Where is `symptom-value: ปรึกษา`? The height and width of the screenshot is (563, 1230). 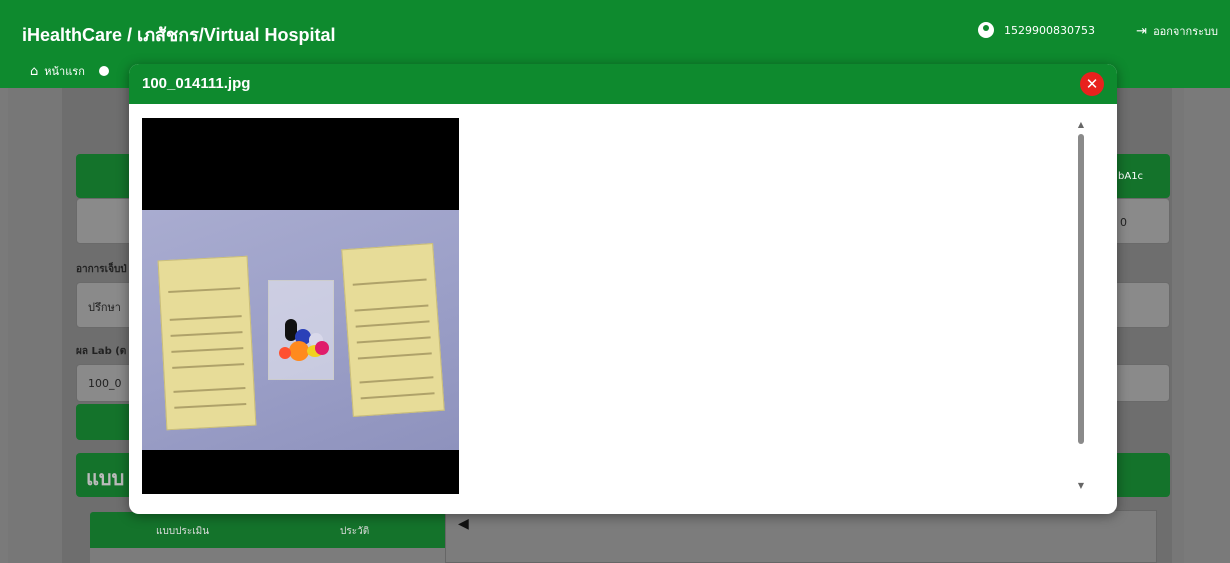 symptom-value: ปรึกษา is located at coordinates (104, 307).